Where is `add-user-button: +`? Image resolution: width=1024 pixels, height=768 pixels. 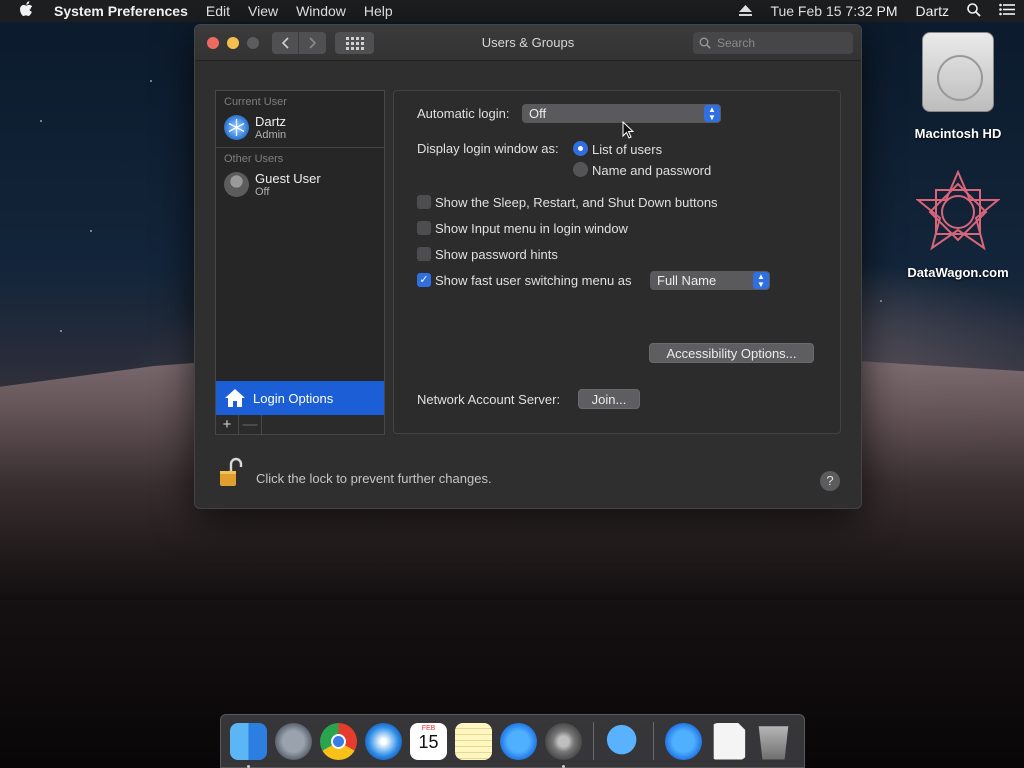
add-user-button: + is located at coordinates (227, 424).